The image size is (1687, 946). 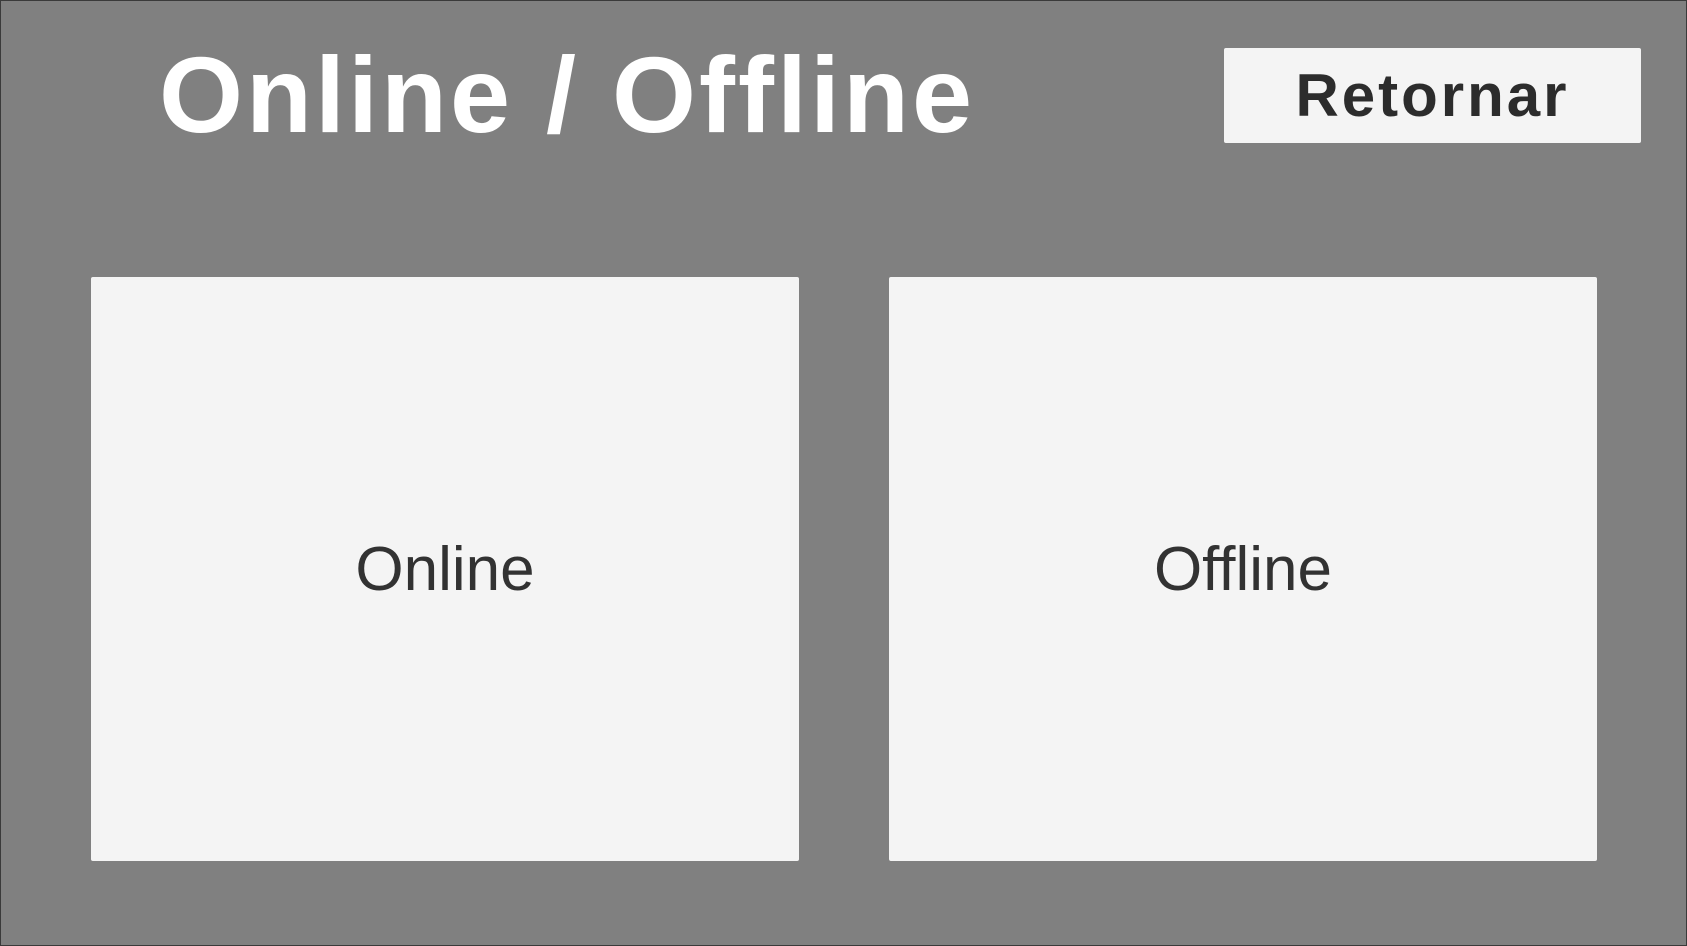 I want to click on online-button-label: Online, so click(x=445, y=569).